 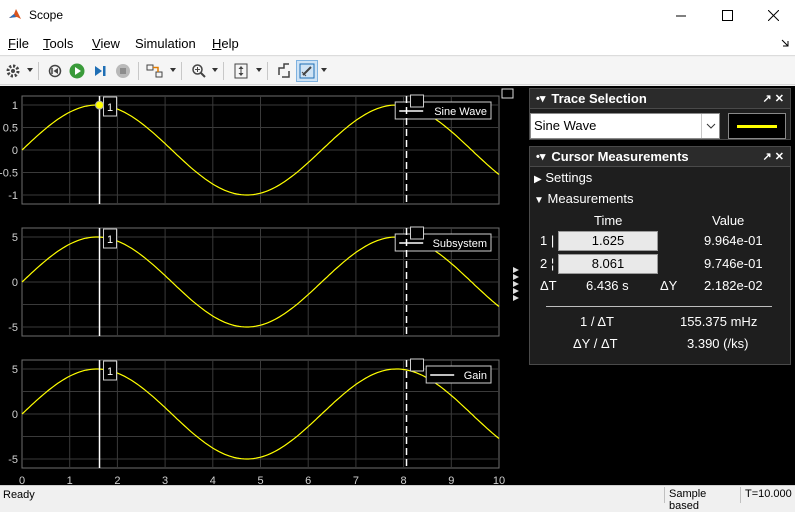 What do you see at coordinates (608, 220) in the screenshot?
I see `time-column-header: Time` at bounding box center [608, 220].